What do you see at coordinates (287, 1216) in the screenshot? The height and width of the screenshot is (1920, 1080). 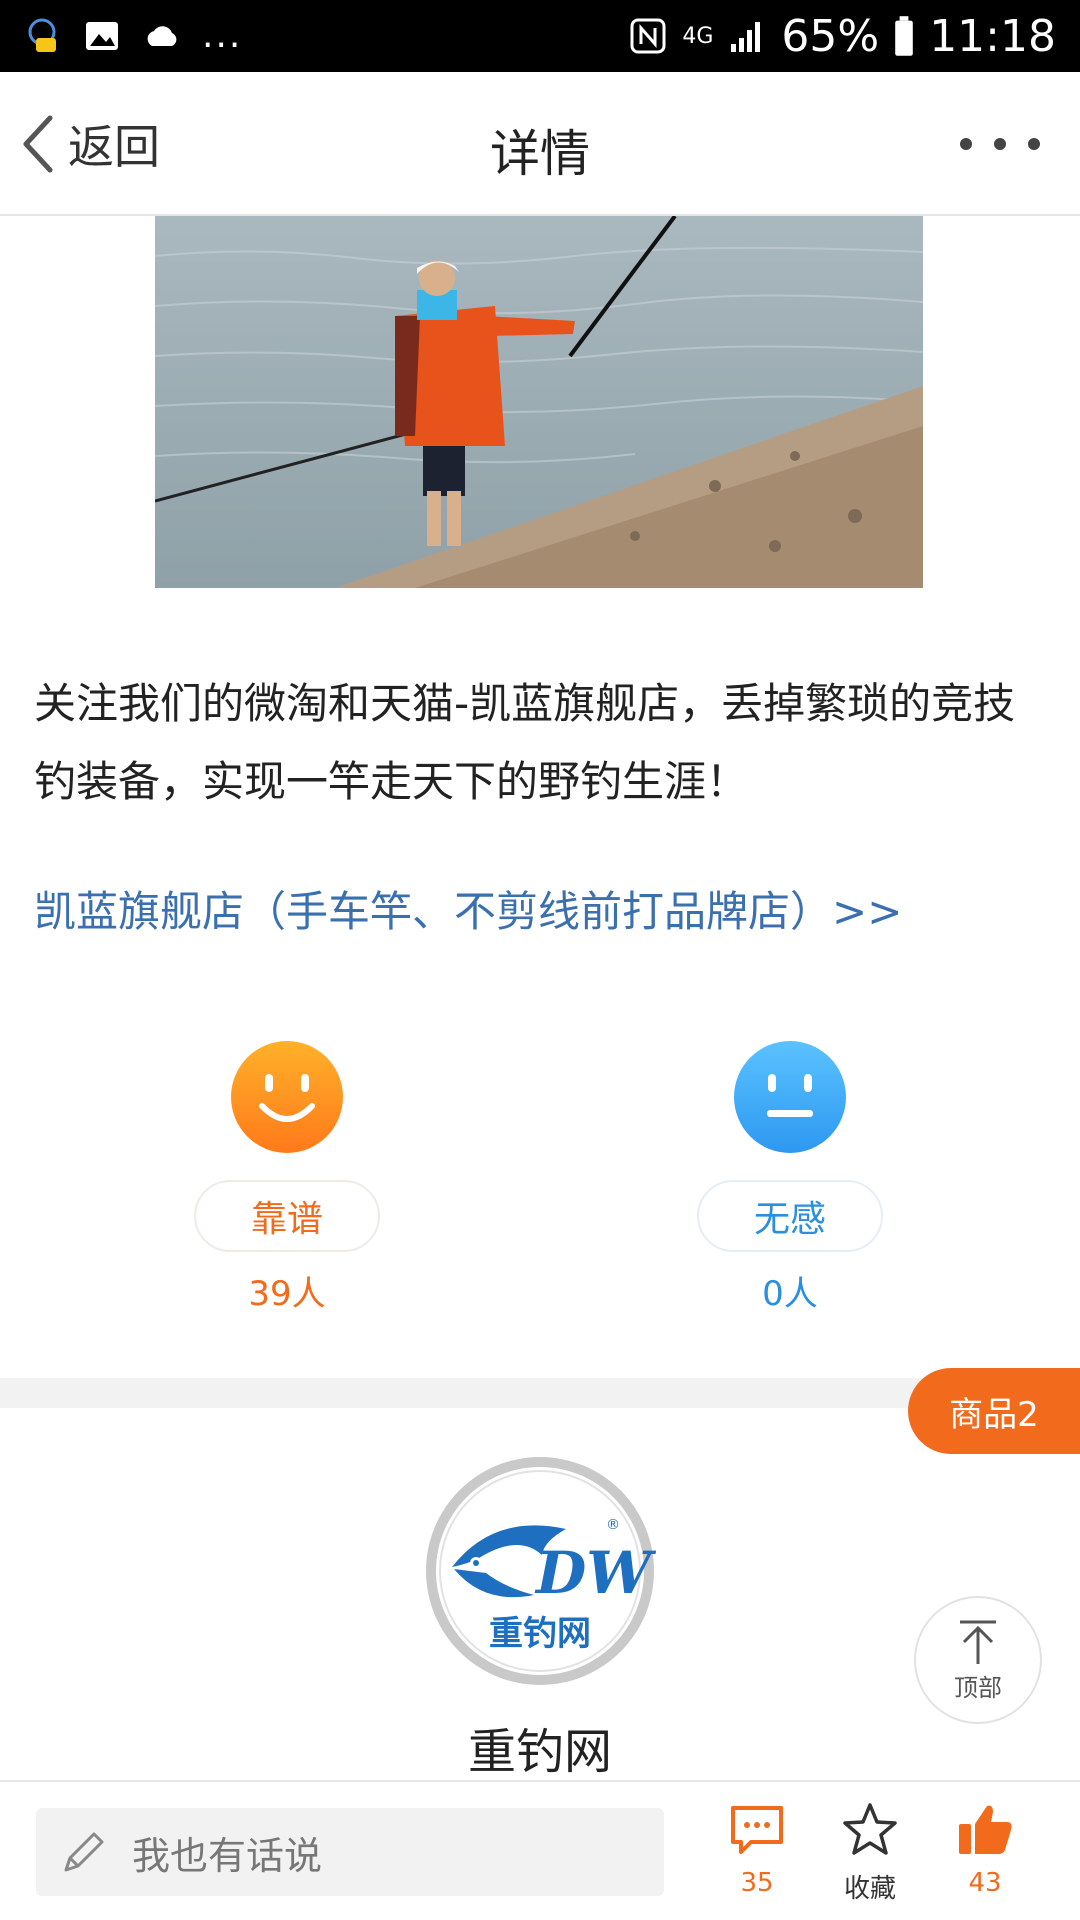 I see `reliable-button: 靠谱` at bounding box center [287, 1216].